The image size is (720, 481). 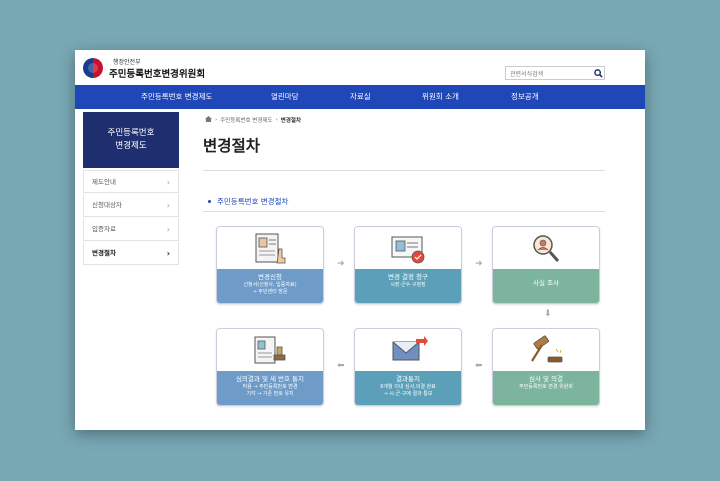 I want to click on title-divider, so click(x=404, y=170).